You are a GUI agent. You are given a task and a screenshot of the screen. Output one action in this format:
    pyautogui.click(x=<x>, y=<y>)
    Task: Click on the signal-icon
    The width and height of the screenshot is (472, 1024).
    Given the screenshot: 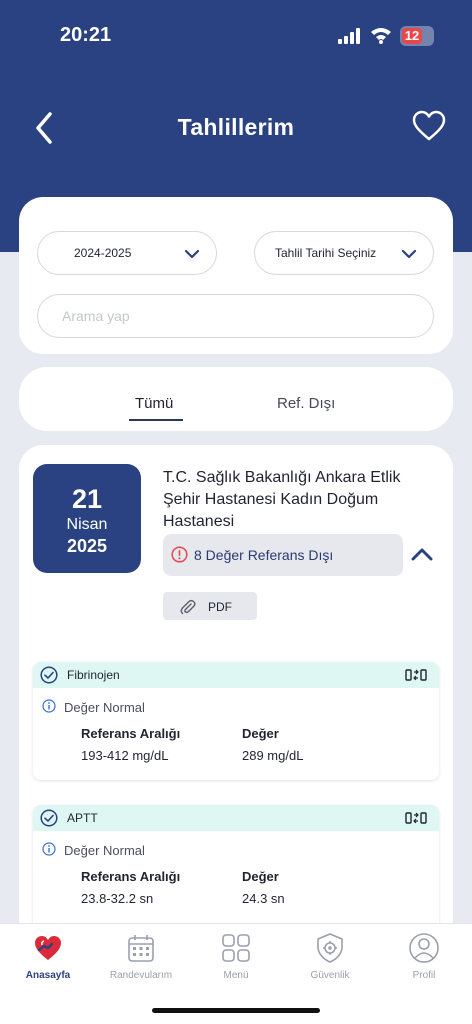 What is the action you would take?
    pyautogui.click(x=349, y=36)
    